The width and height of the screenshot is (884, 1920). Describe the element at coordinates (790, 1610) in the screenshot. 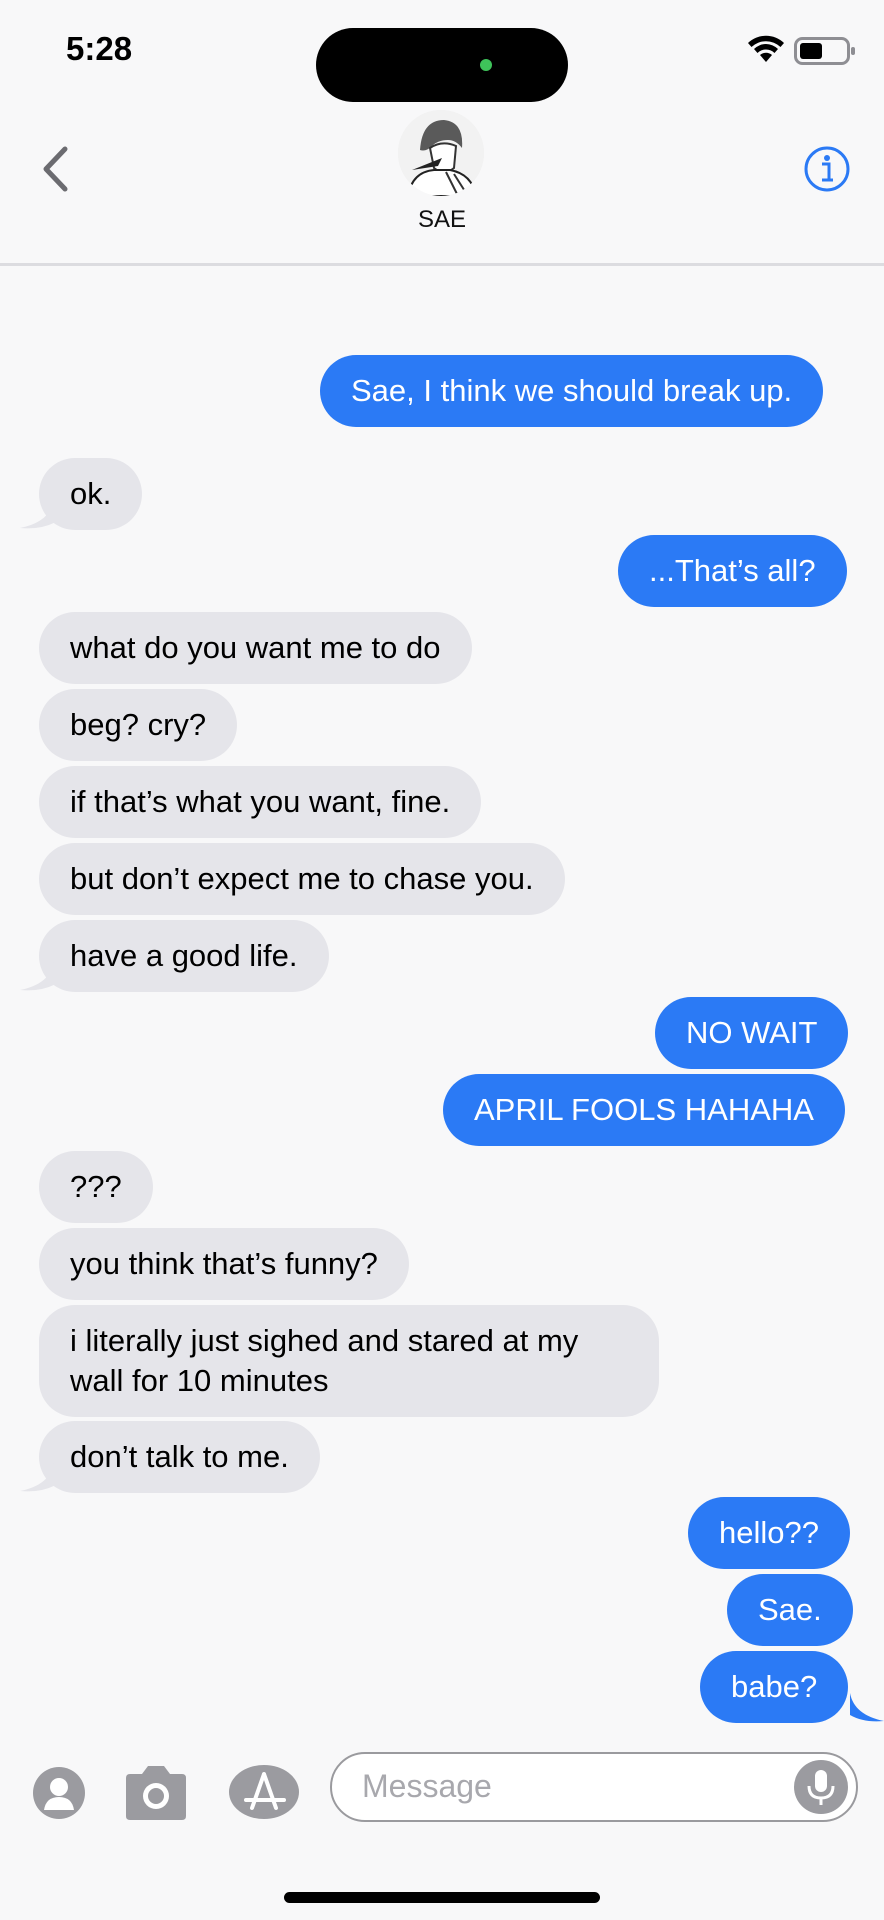

I see `sent-message: Sae.` at that location.